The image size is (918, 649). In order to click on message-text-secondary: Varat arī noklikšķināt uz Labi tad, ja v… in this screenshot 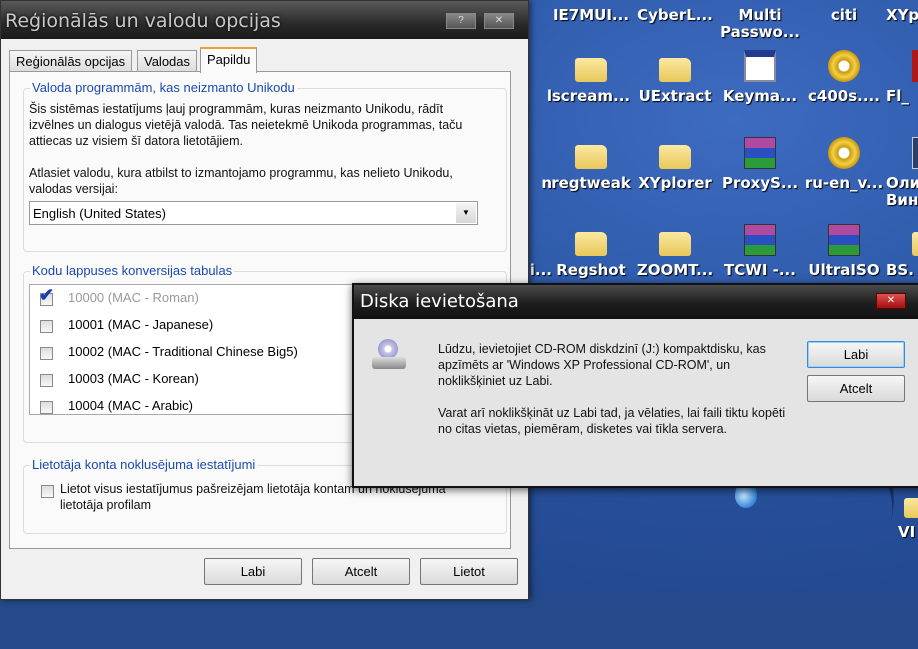, I will do `click(612, 421)`.